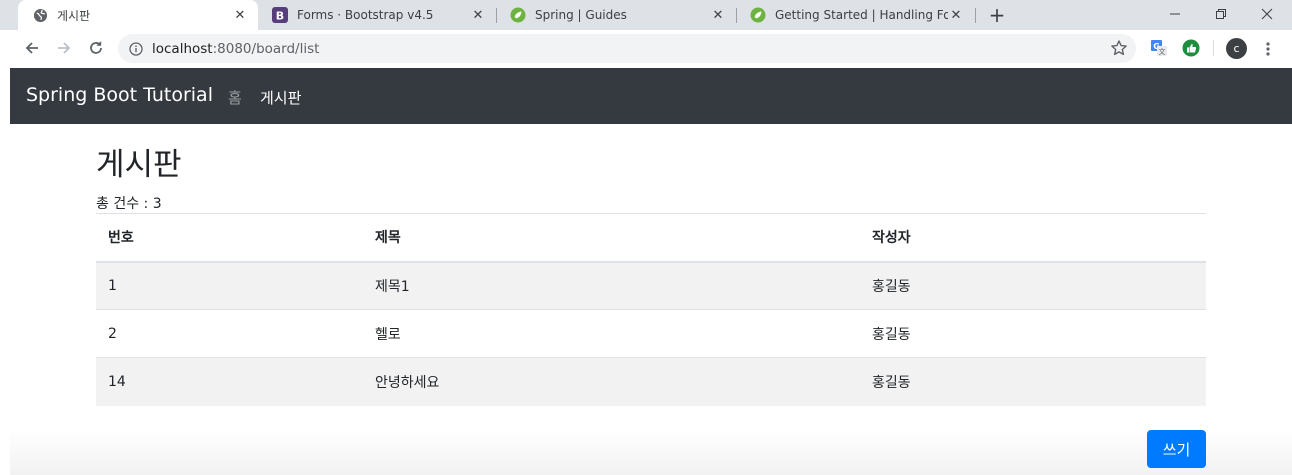 The image size is (1292, 475). Describe the element at coordinates (1119, 48) in the screenshot. I see `bookmark-star-icon` at that location.